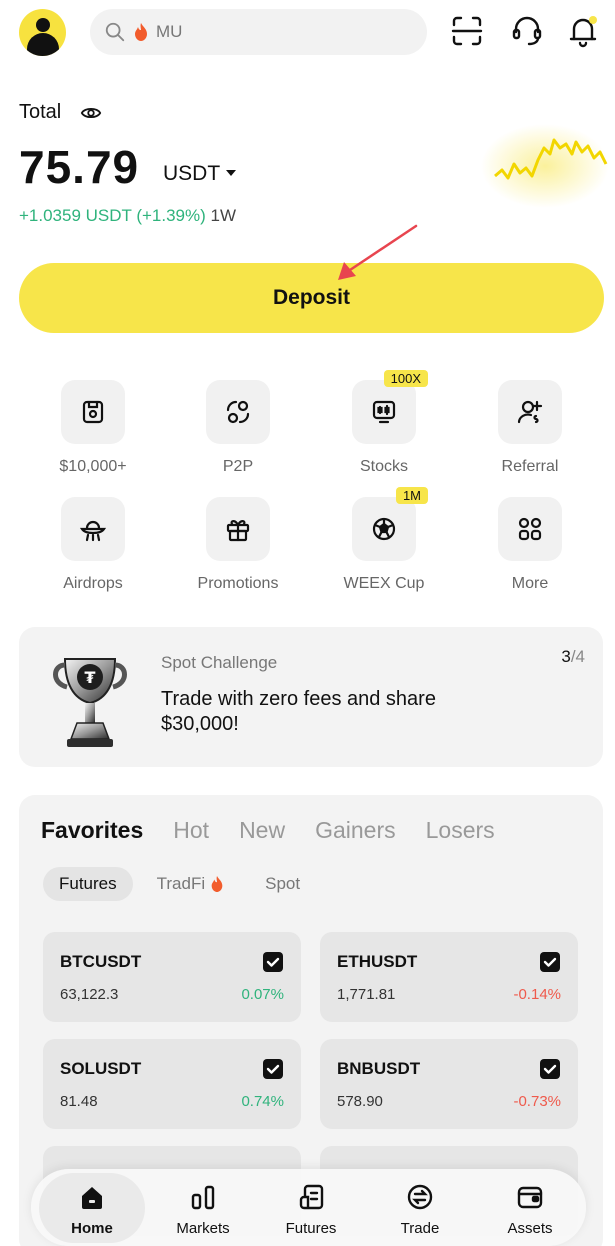 This screenshot has width=615, height=1246. I want to click on subtab-label: TradFi, so click(181, 883).